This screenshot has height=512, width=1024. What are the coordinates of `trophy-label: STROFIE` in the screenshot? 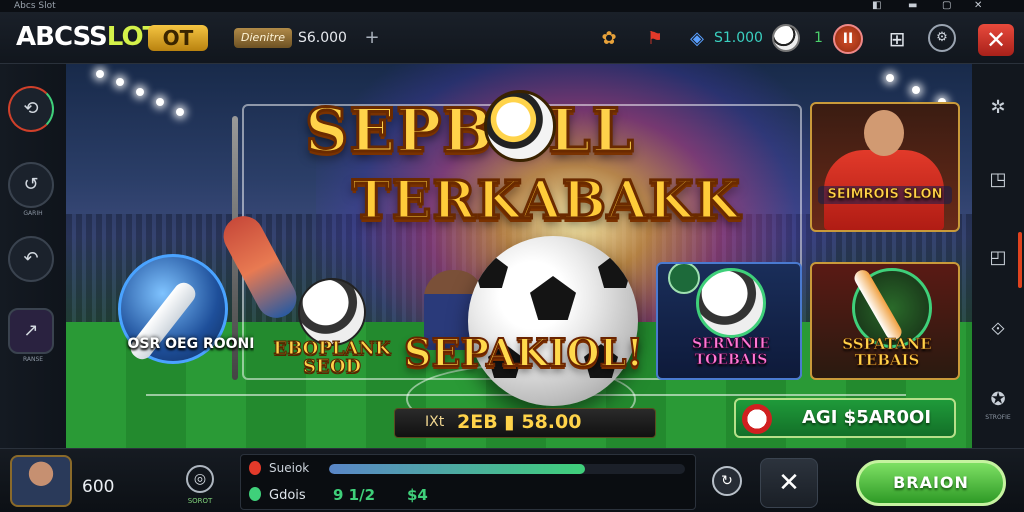 It's located at (998, 417).